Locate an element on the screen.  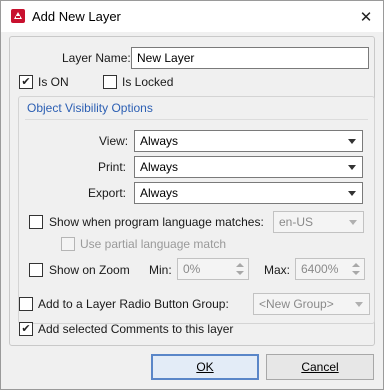
zoom-max-stepper: 6400% is located at coordinates (330, 269).